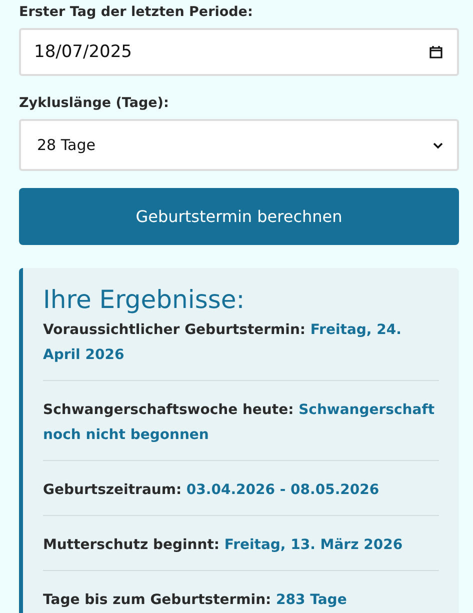  Describe the element at coordinates (239, 423) in the screenshot. I see `result-text: Schwangerschaftswoche heute: Schwangerschaft noch nicht begonnen` at that location.